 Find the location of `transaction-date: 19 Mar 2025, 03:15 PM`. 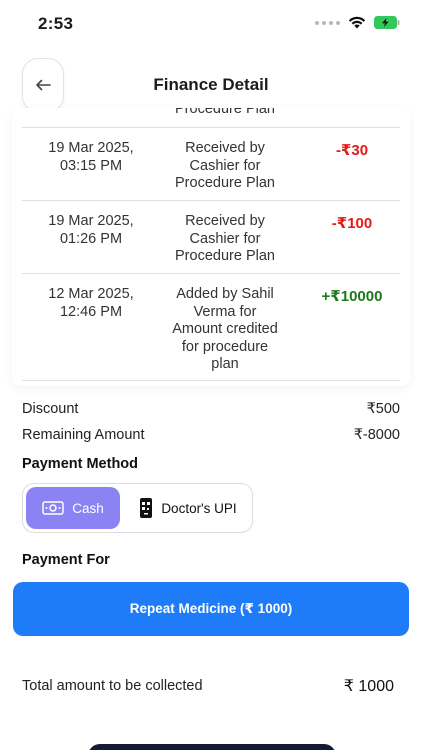

transaction-date: 19 Mar 2025, 03:15 PM is located at coordinates (91, 157).